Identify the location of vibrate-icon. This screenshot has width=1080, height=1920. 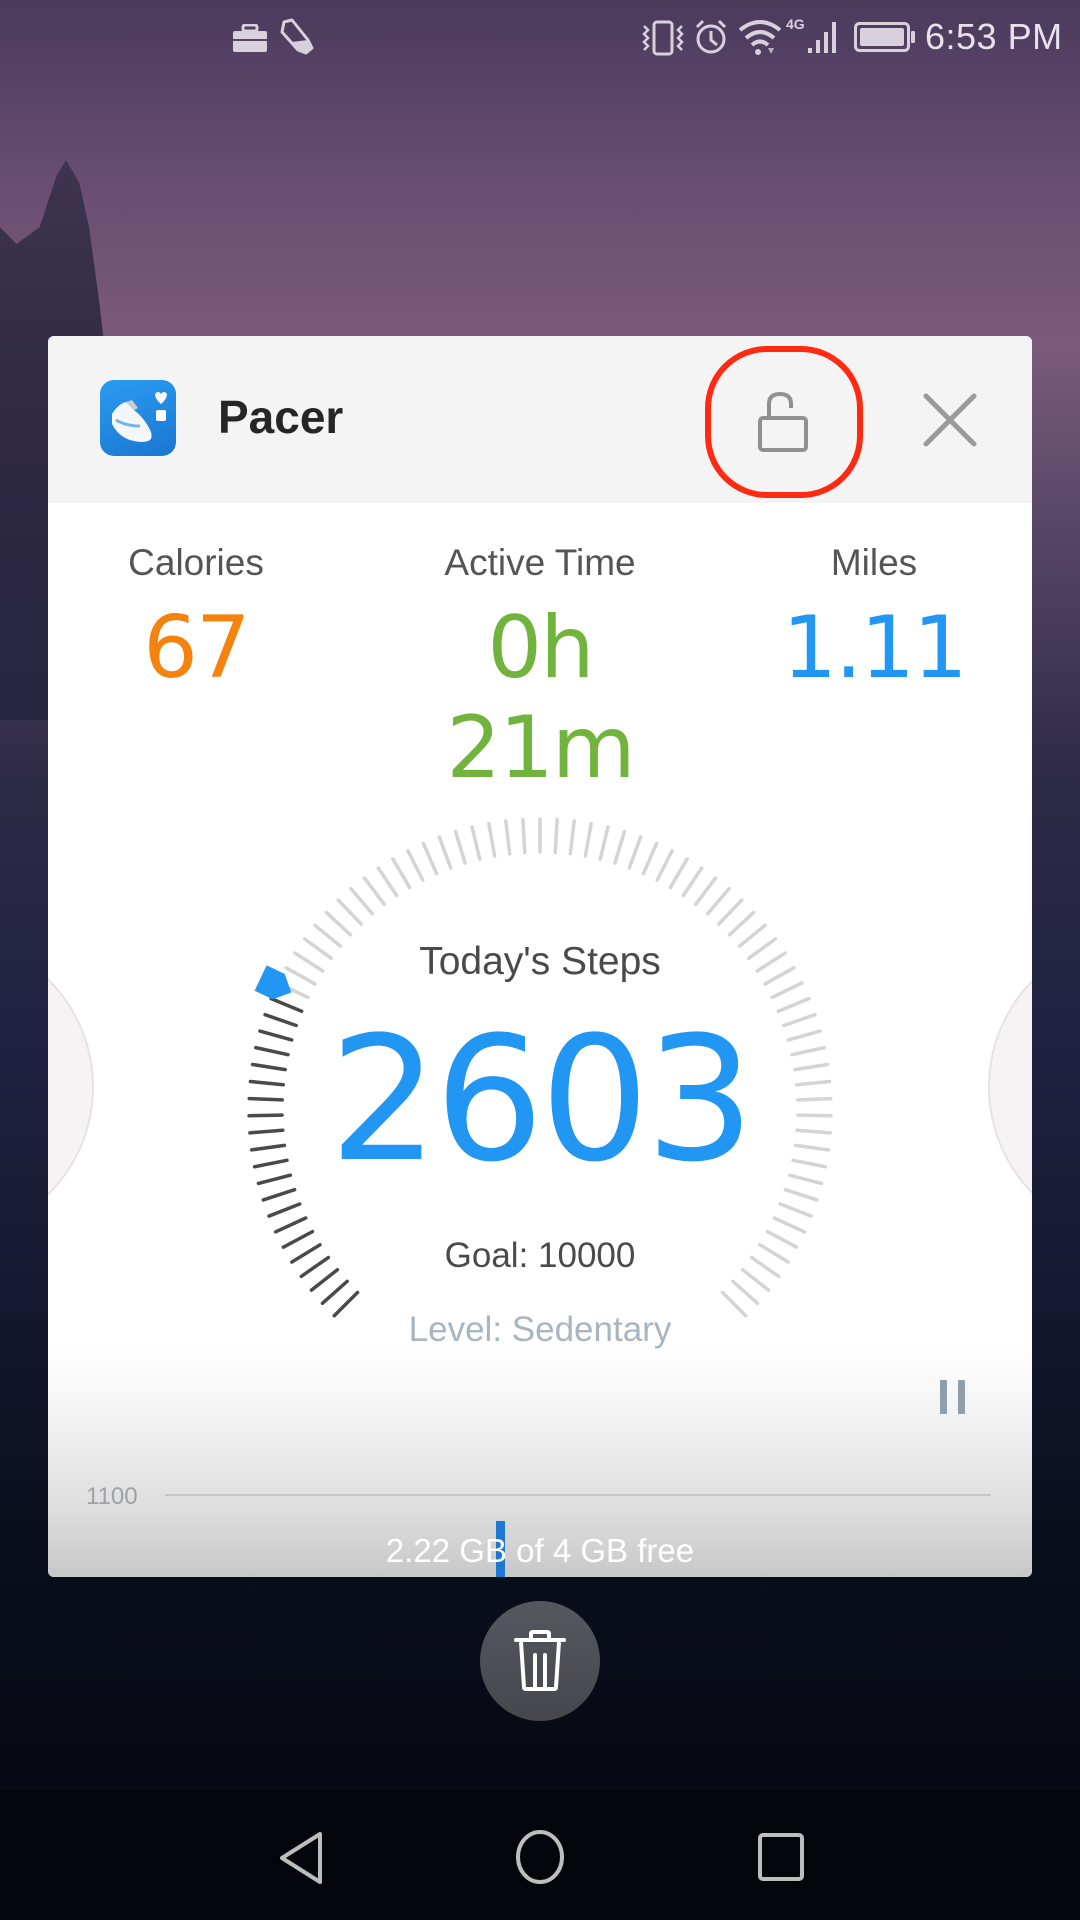
(663, 38).